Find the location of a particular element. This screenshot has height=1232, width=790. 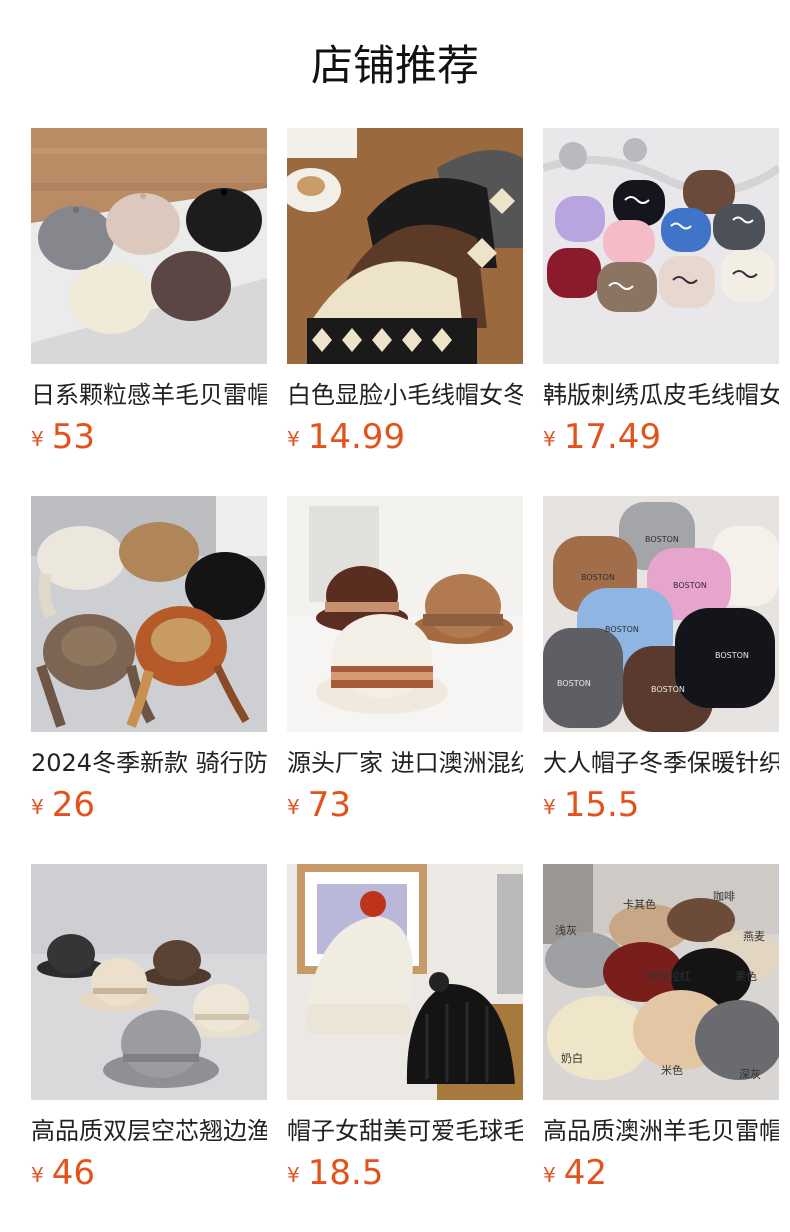

product-card: 白色显脸小毛线帽女冬 ¥14.99 is located at coordinates (405, 292).